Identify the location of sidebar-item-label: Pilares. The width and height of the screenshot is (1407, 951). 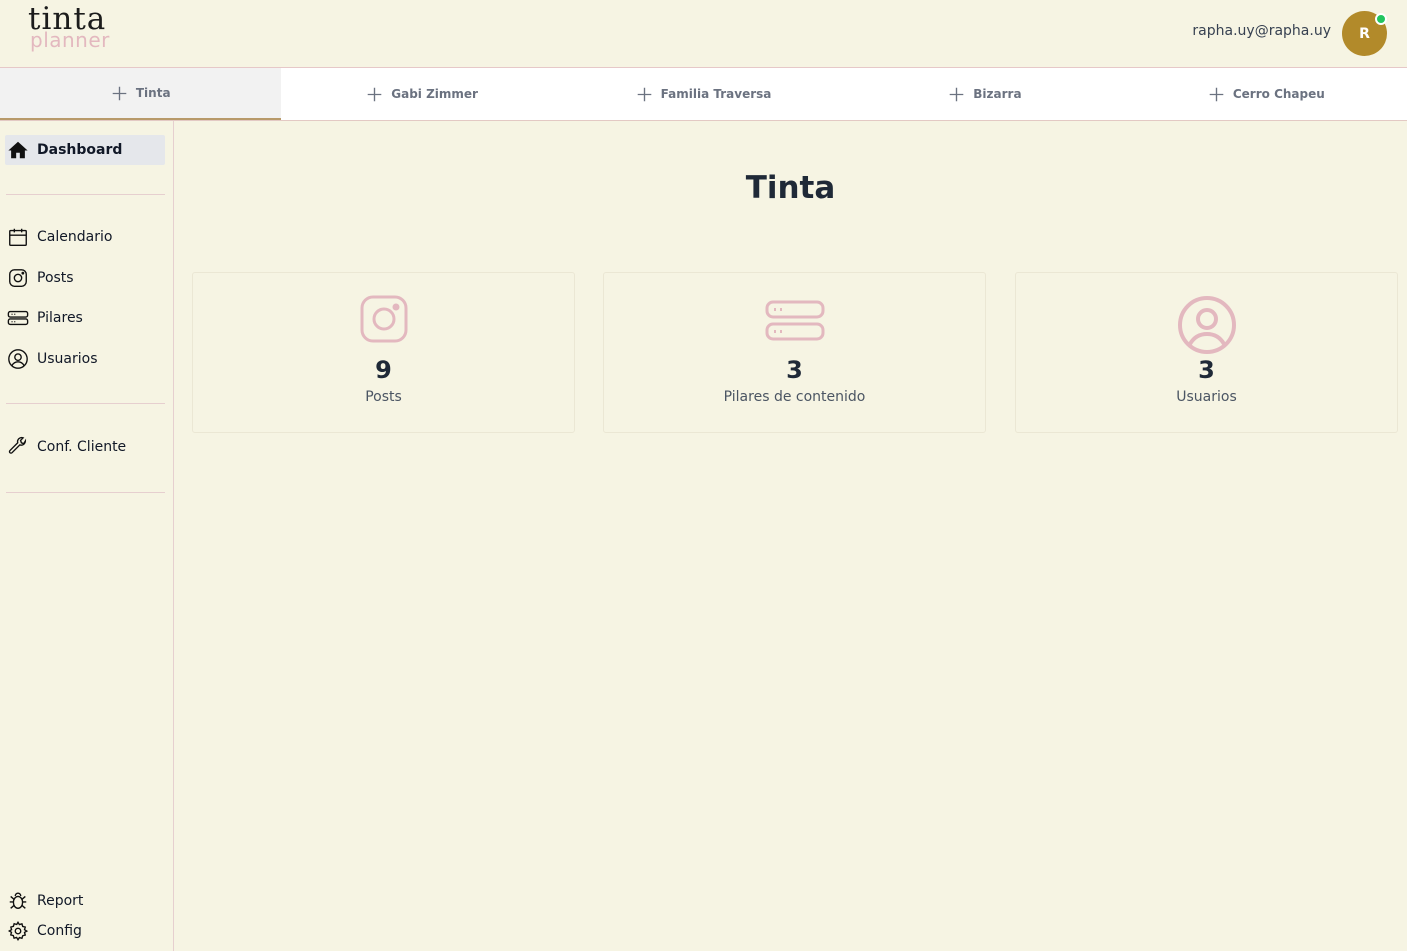
(60, 318).